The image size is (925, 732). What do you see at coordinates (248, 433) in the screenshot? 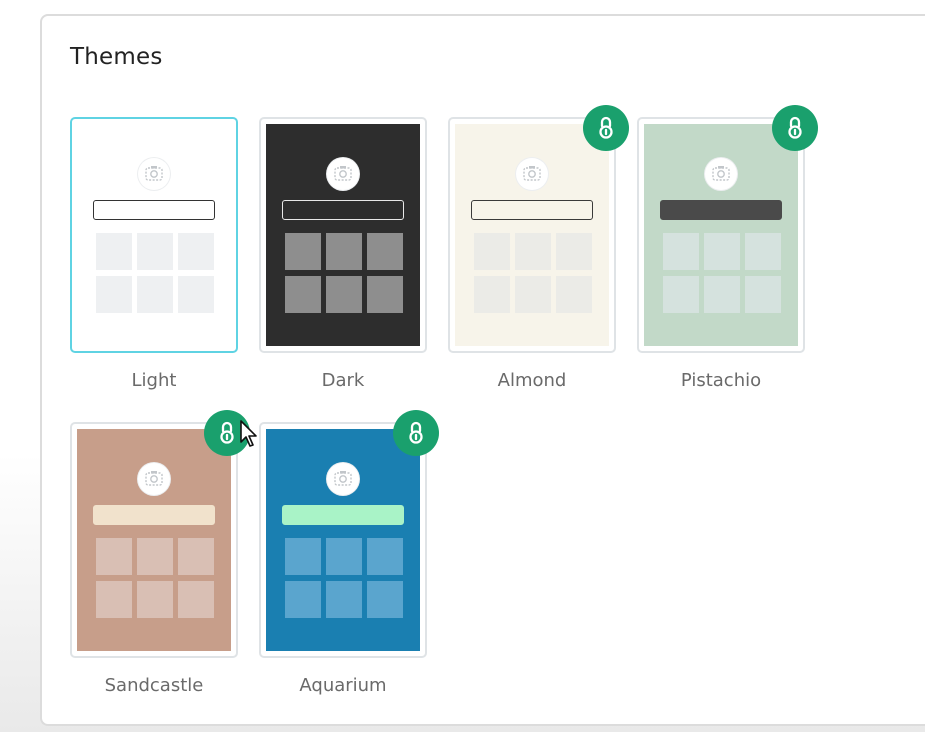
I see `mouse-pointer-icon` at bounding box center [248, 433].